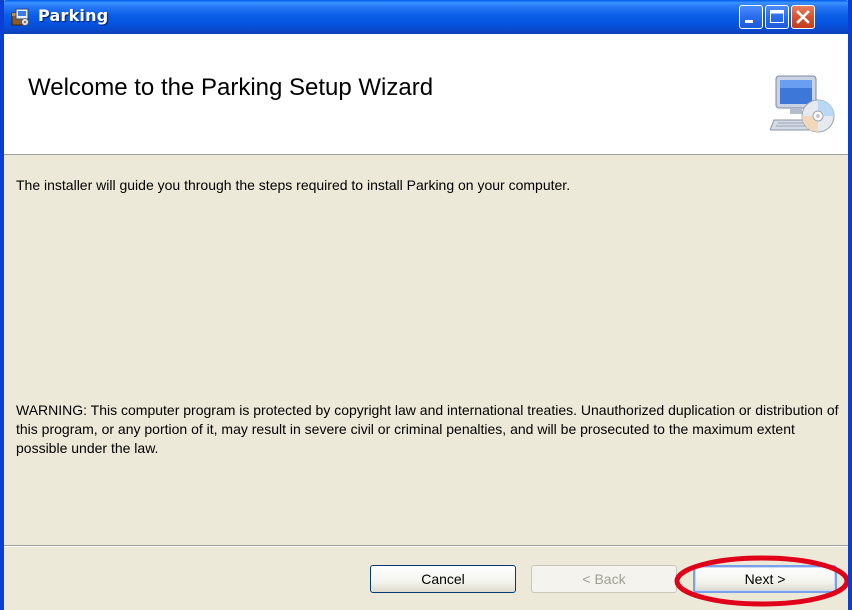 Image resolution: width=852 pixels, height=610 pixels. Describe the element at coordinates (73, 15) in the screenshot. I see `window-title: Parking` at that location.